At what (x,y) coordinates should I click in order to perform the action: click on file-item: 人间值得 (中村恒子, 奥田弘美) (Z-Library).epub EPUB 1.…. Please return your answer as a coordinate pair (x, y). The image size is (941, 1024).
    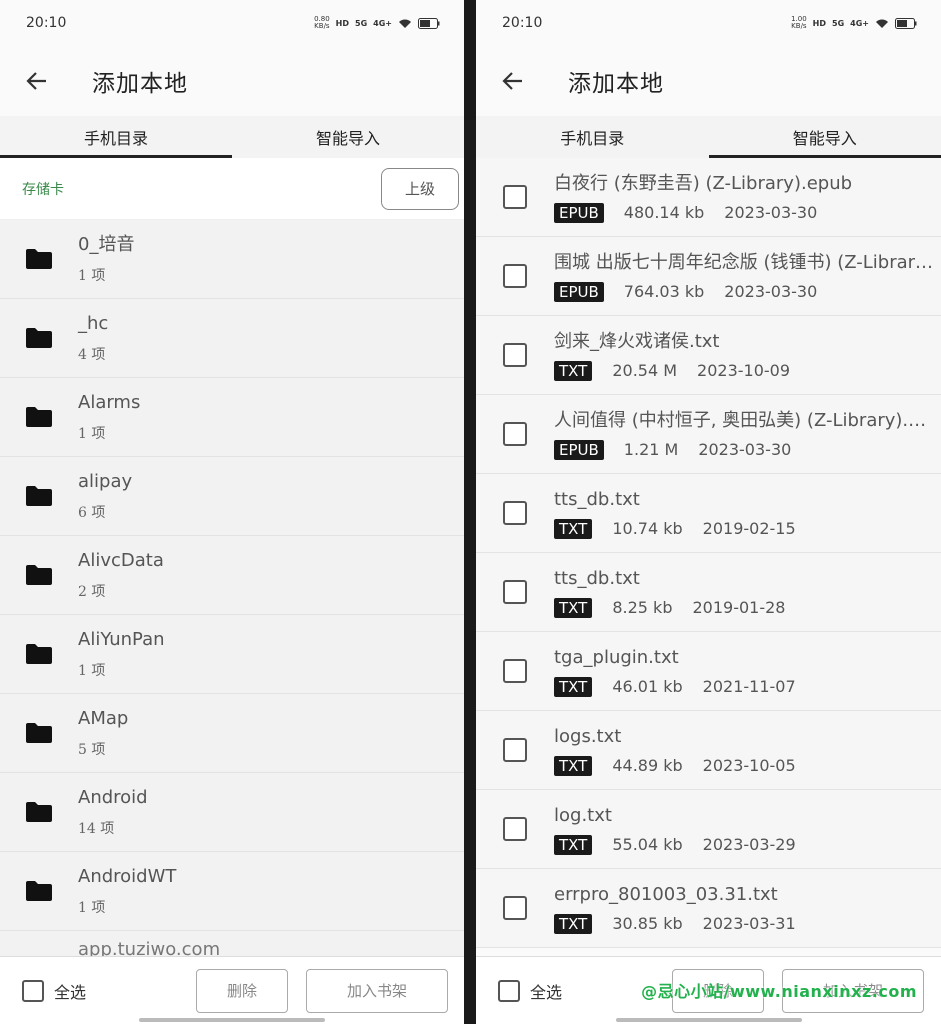
    Looking at the image, I should click on (708, 434).